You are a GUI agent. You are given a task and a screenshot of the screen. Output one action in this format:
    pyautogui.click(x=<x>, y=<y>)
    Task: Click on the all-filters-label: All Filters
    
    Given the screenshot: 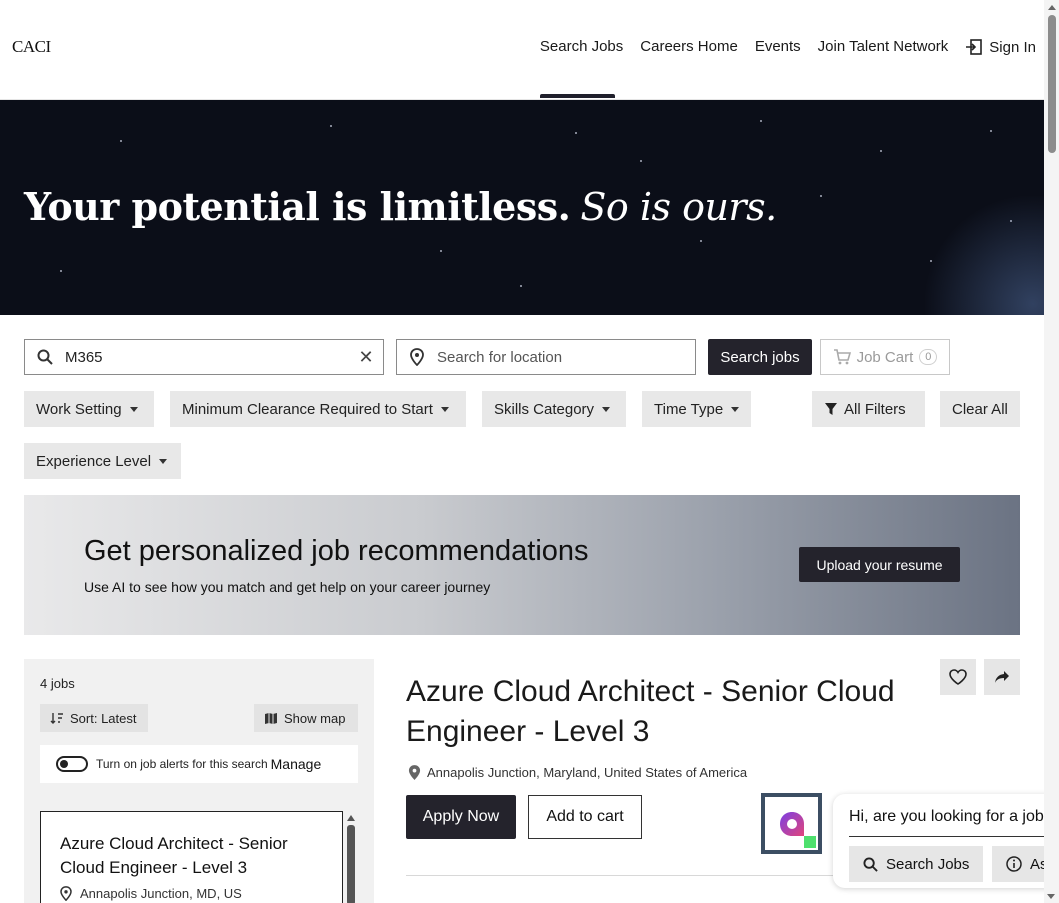 What is the action you would take?
    pyautogui.click(x=875, y=409)
    